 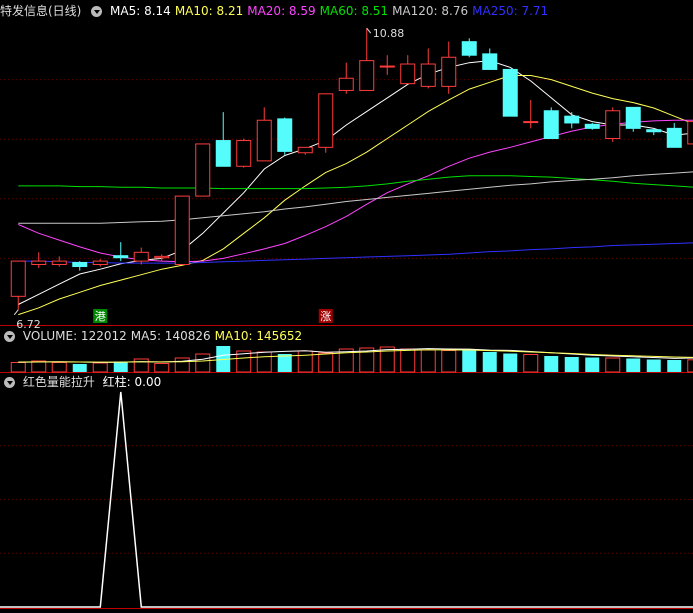 What do you see at coordinates (389, 33) in the screenshot?
I see `high-label: 10.88` at bounding box center [389, 33].